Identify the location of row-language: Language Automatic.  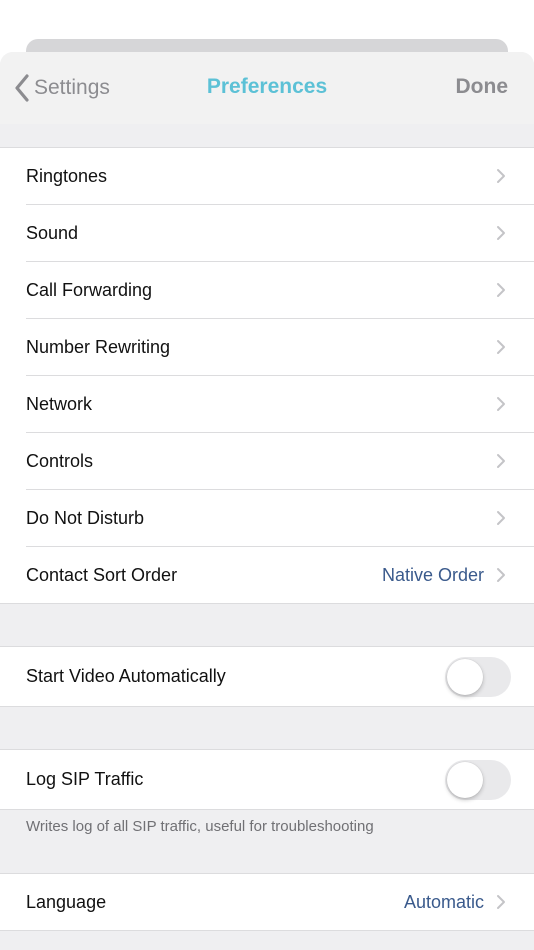
(280, 902).